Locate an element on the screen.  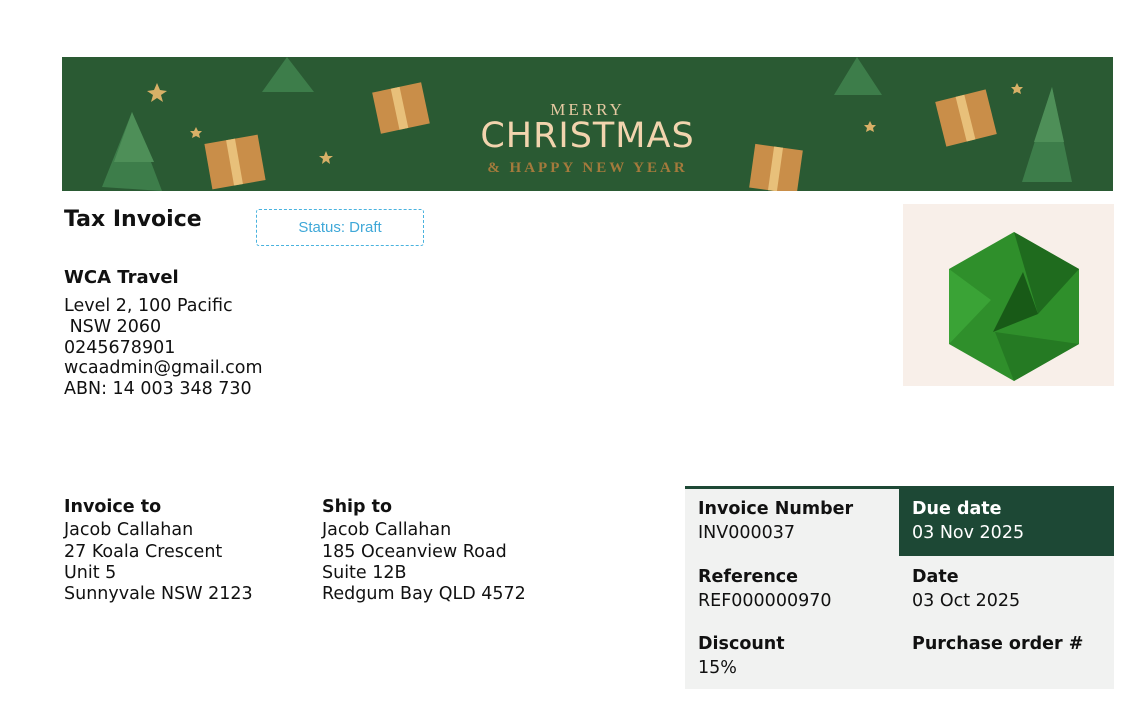
invoice-number-cell: Invoice Number INV000037 is located at coordinates (775, 521).